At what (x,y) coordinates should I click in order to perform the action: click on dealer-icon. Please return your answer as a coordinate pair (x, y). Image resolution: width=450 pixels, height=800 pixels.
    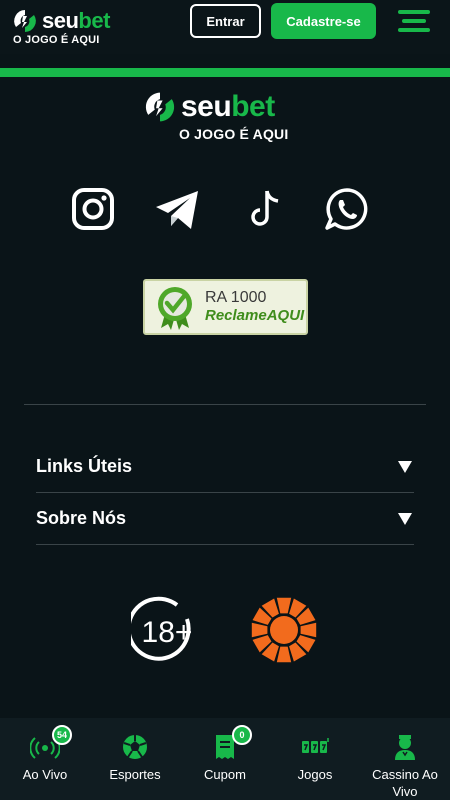
    Looking at the image, I should click on (405, 747).